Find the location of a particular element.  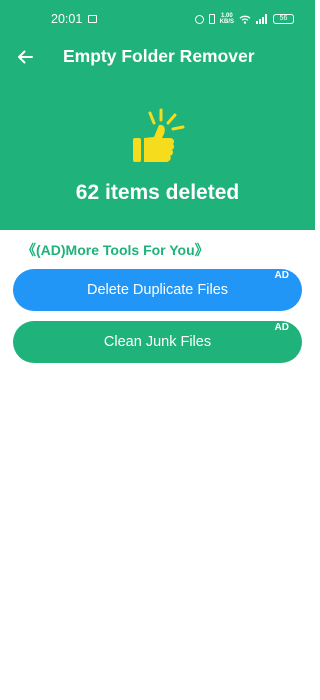

arrow-left-icon is located at coordinates (25, 57).